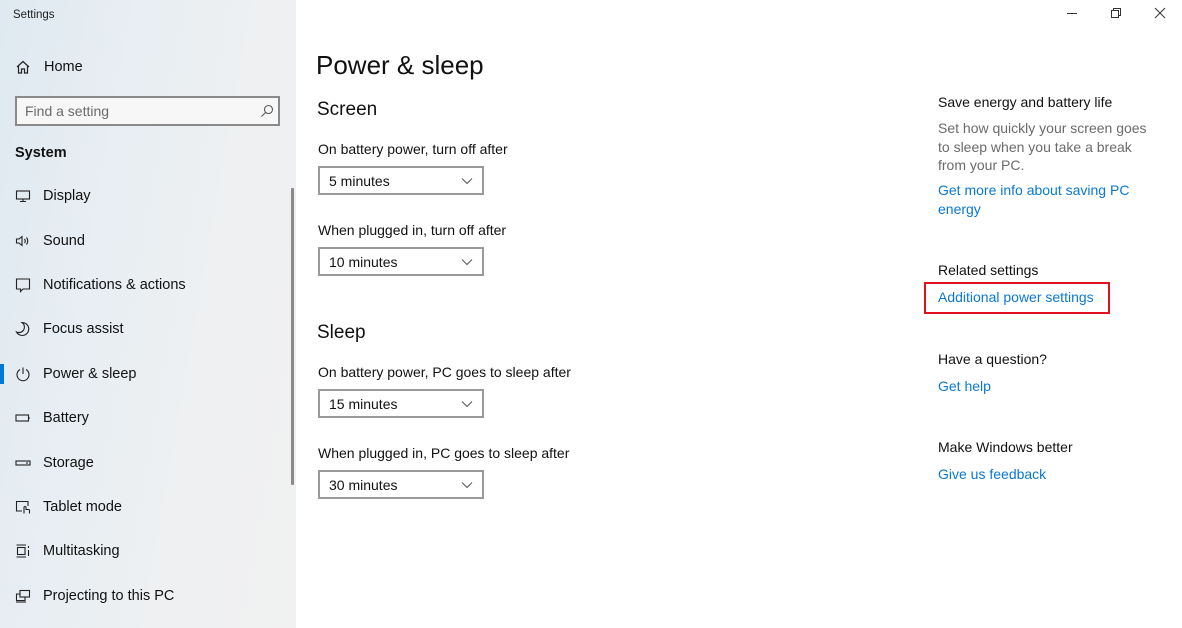 The width and height of the screenshot is (1182, 628). What do you see at coordinates (23, 67) in the screenshot?
I see `home-icon` at bounding box center [23, 67].